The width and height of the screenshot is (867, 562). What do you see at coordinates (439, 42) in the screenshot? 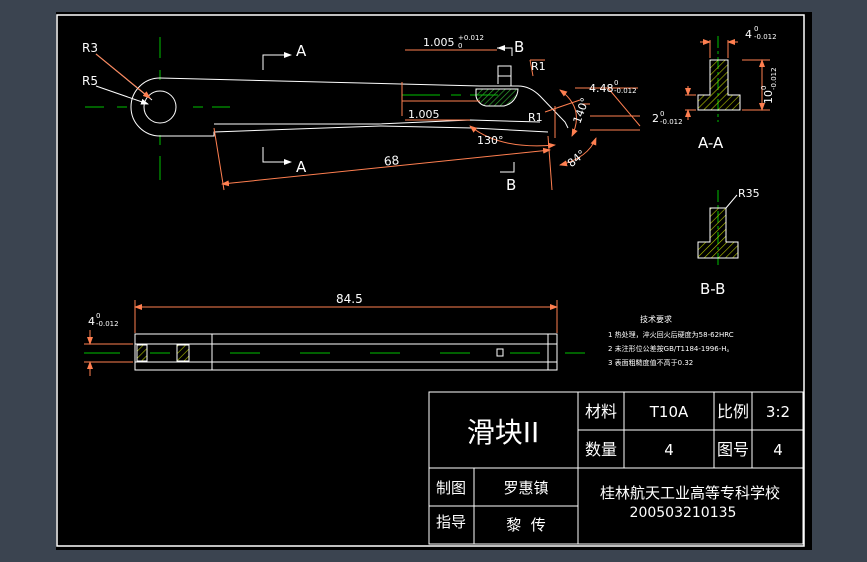
I see `dim-1005-tolerance: 1.005` at bounding box center [439, 42].